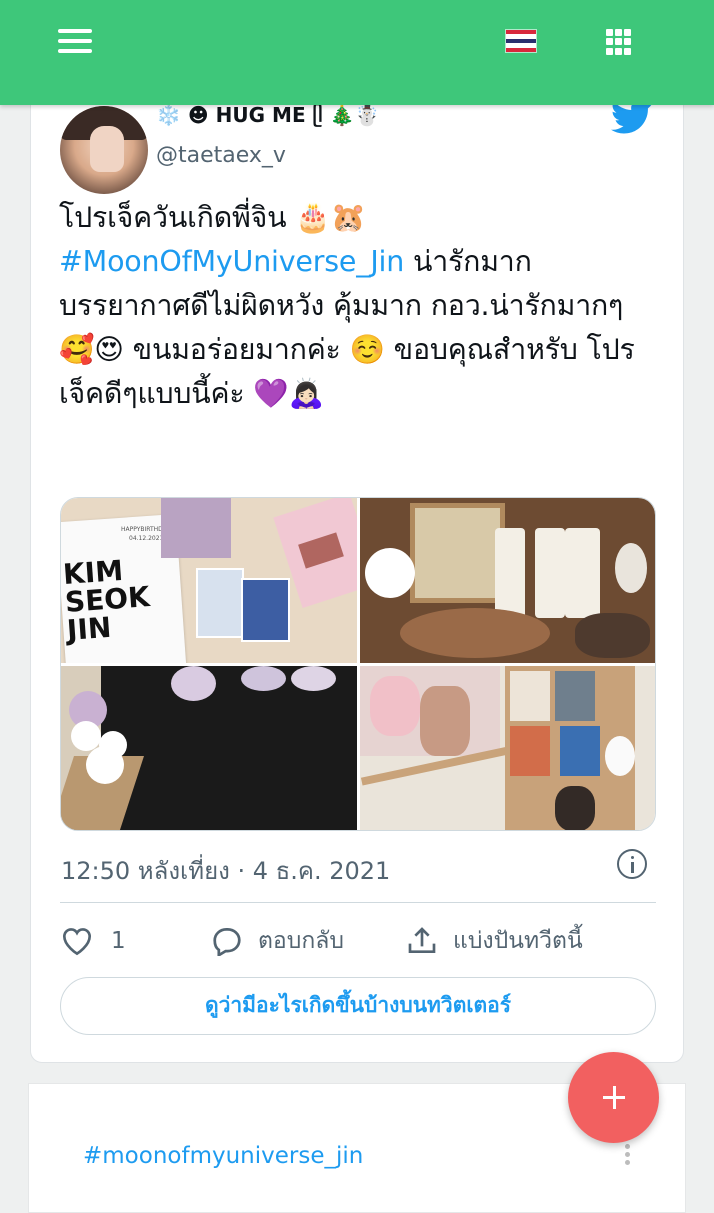 The image size is (714, 1213). I want to click on reply-label: ตอบกลับ, so click(301, 941).